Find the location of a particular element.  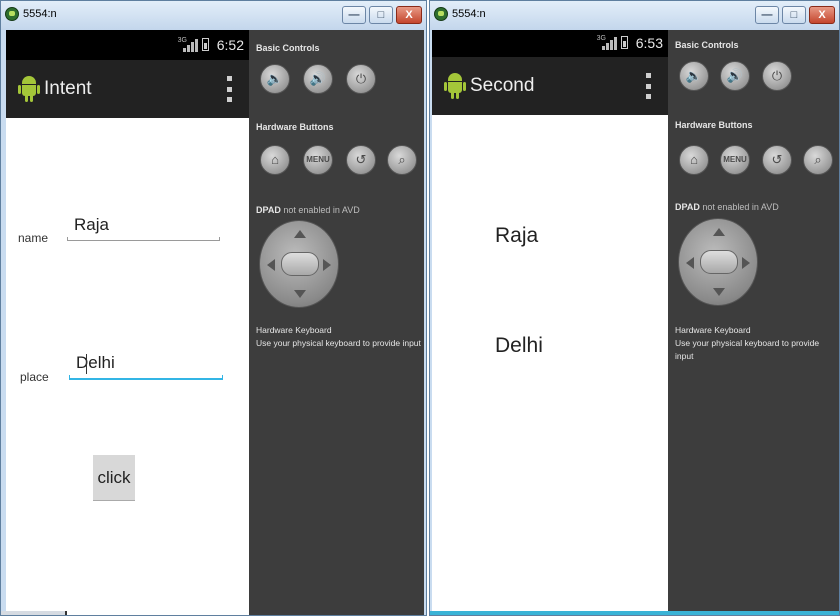

action-bar: Intent is located at coordinates (127, 89).